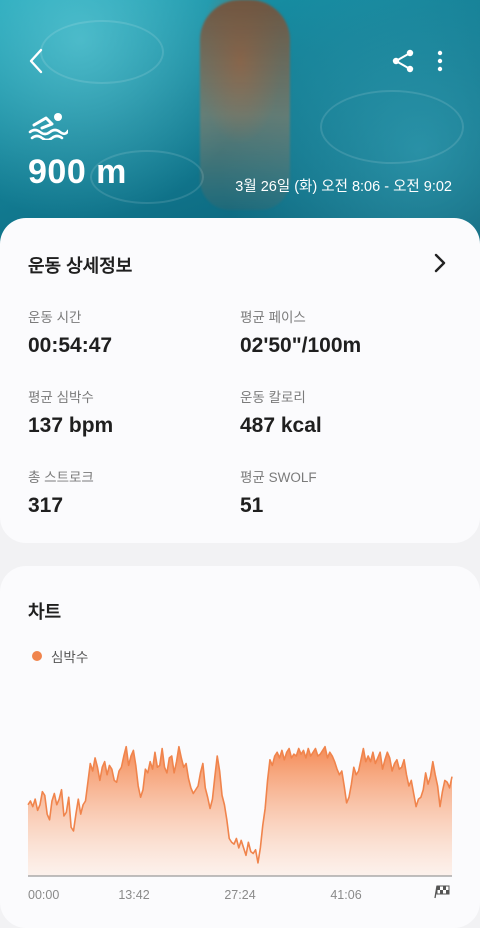  Describe the element at coordinates (70, 345) in the screenshot. I see `metric-value: 00:54:47` at that location.